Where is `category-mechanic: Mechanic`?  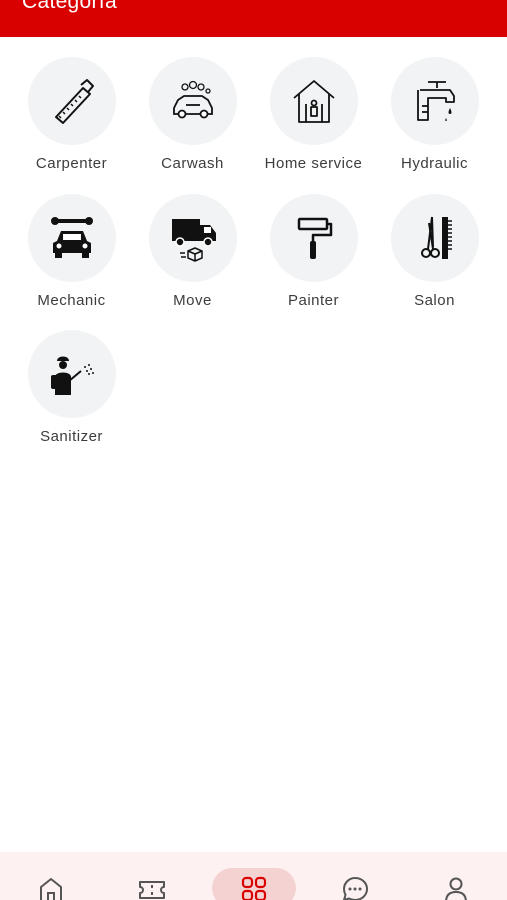 category-mechanic: Mechanic is located at coordinates (71, 259).